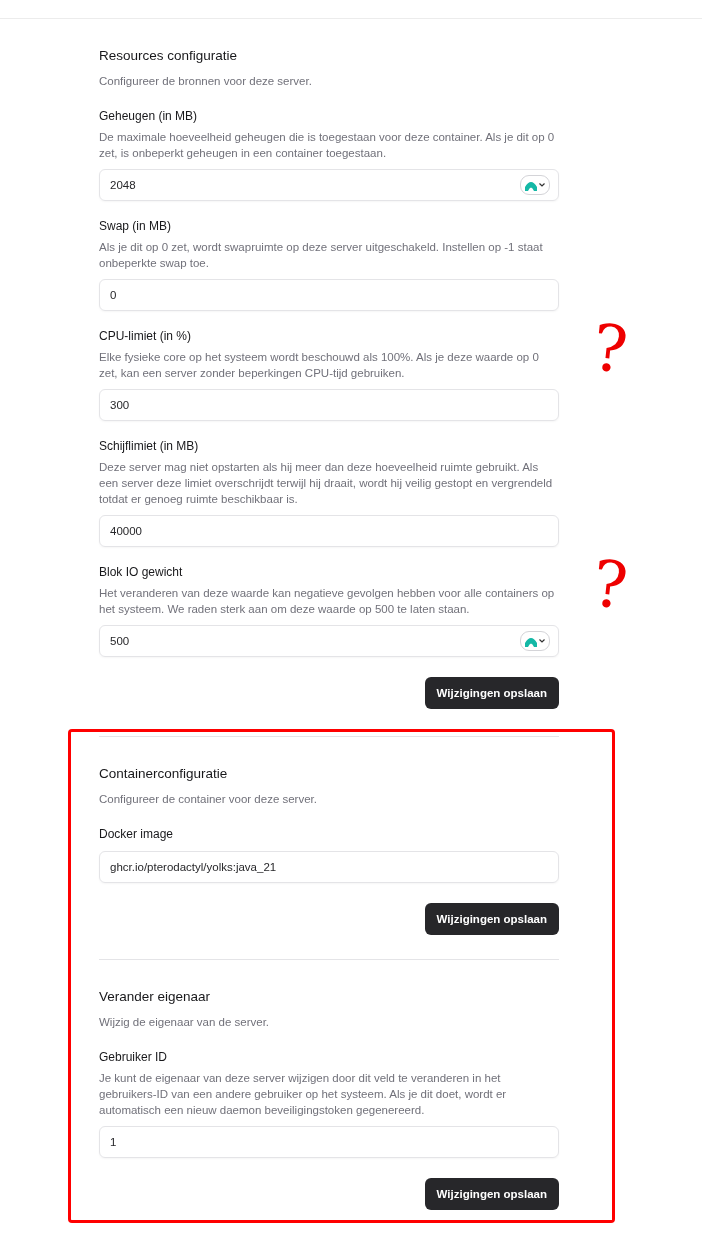 Image resolution: width=702 pixels, height=1255 pixels. What do you see at coordinates (137, 834) in the screenshot?
I see `field-label: Docker image` at bounding box center [137, 834].